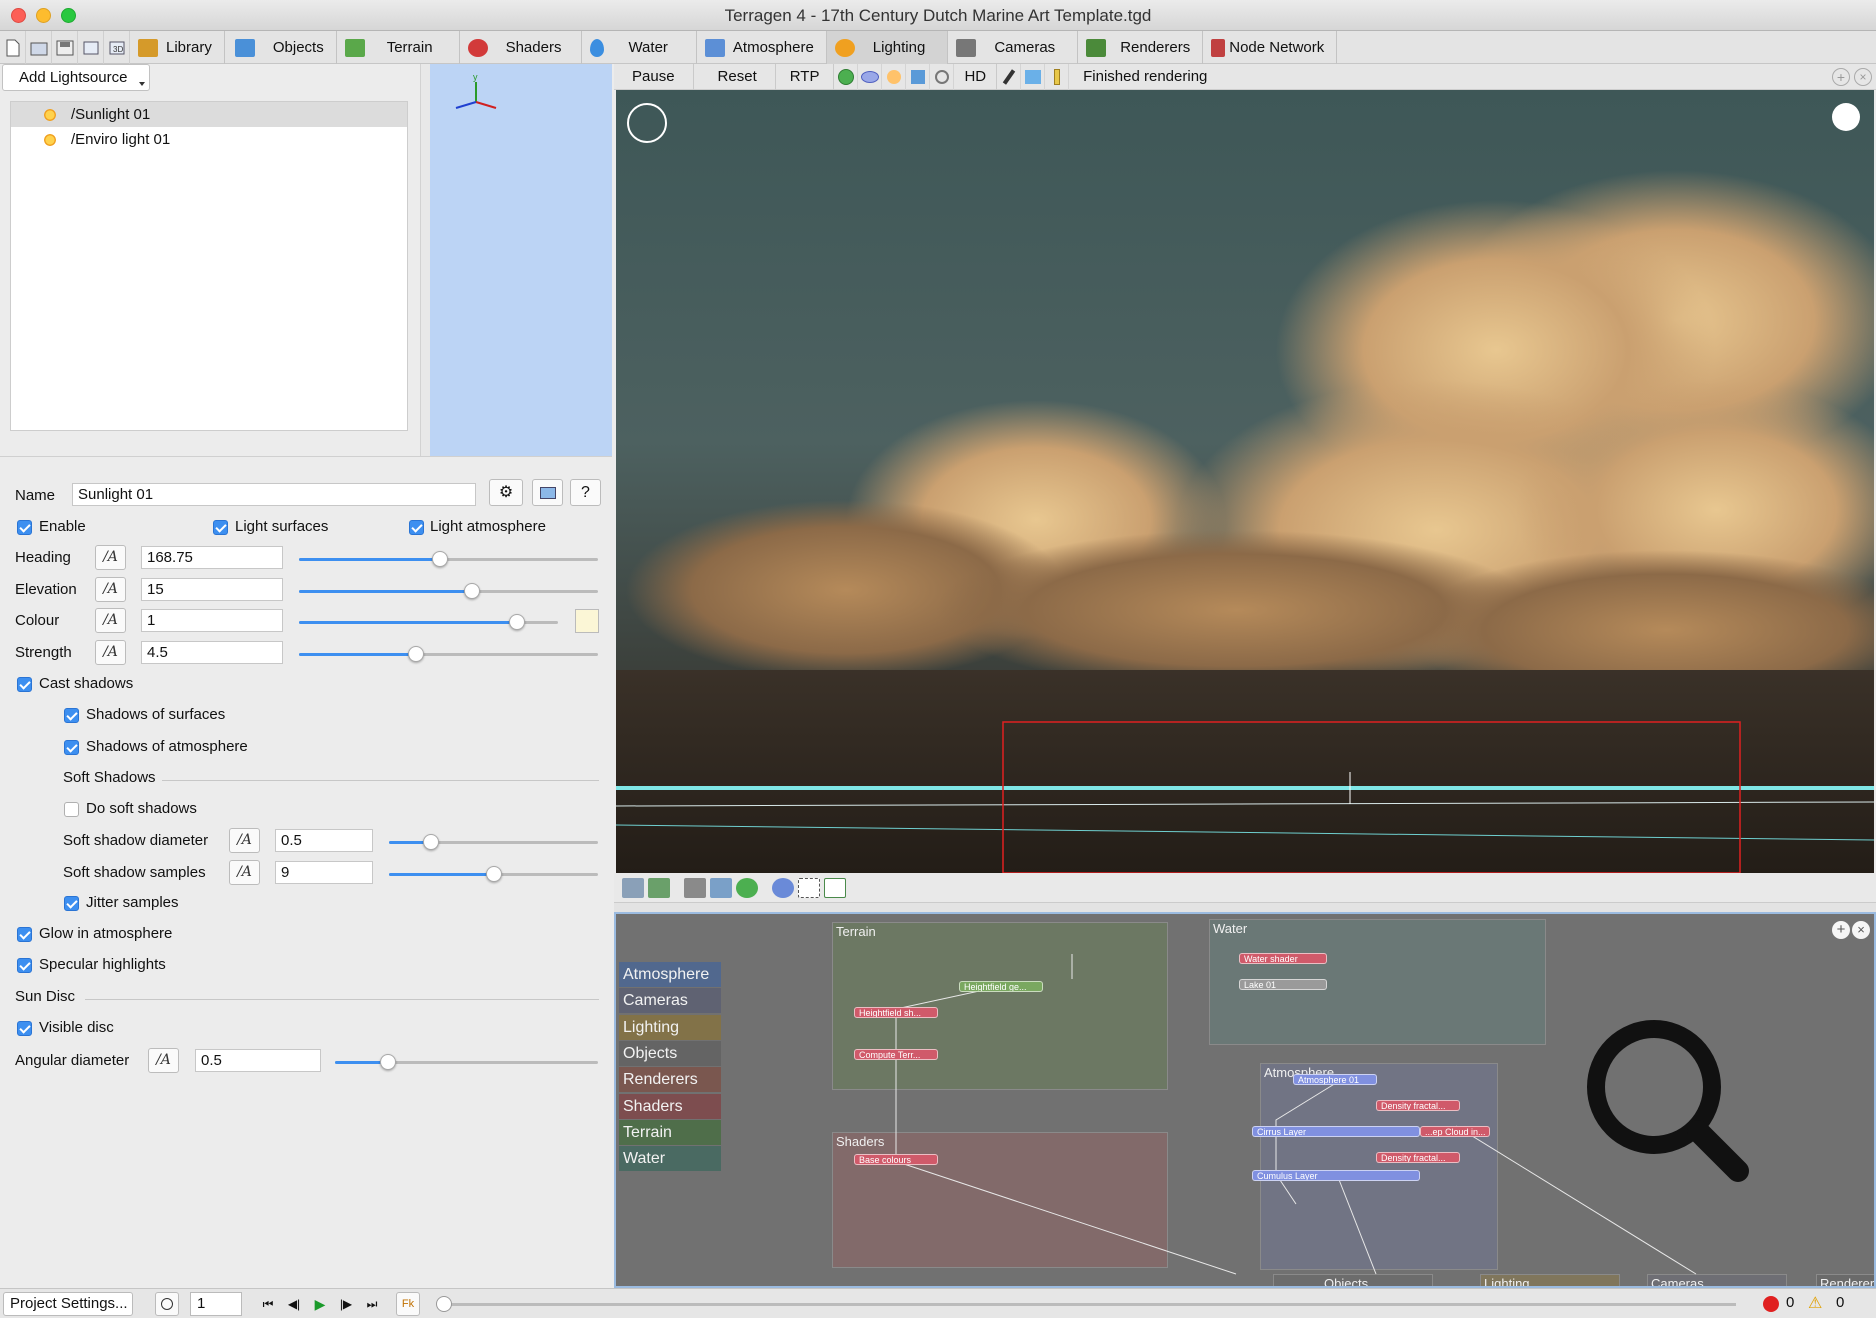 The height and width of the screenshot is (1318, 1876). What do you see at coordinates (39, 47) in the screenshot?
I see `open-file-icon` at bounding box center [39, 47].